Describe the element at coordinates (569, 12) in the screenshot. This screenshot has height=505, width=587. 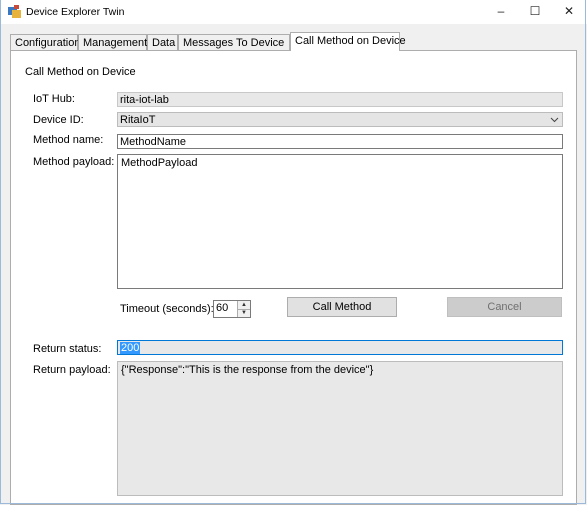
I see `close-button: ✕` at that location.